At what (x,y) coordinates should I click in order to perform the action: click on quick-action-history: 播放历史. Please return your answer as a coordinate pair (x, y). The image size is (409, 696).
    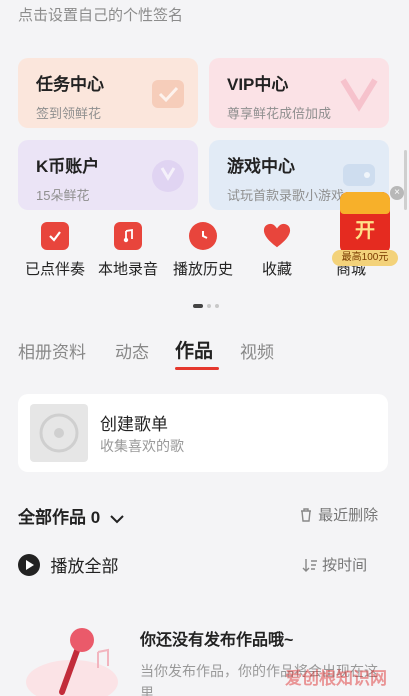
    Looking at the image, I should click on (203, 250).